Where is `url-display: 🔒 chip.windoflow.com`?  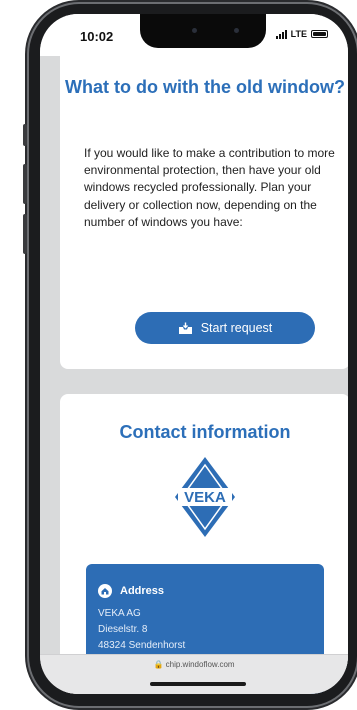 url-display: 🔒 chip.windoflow.com is located at coordinates (194, 664).